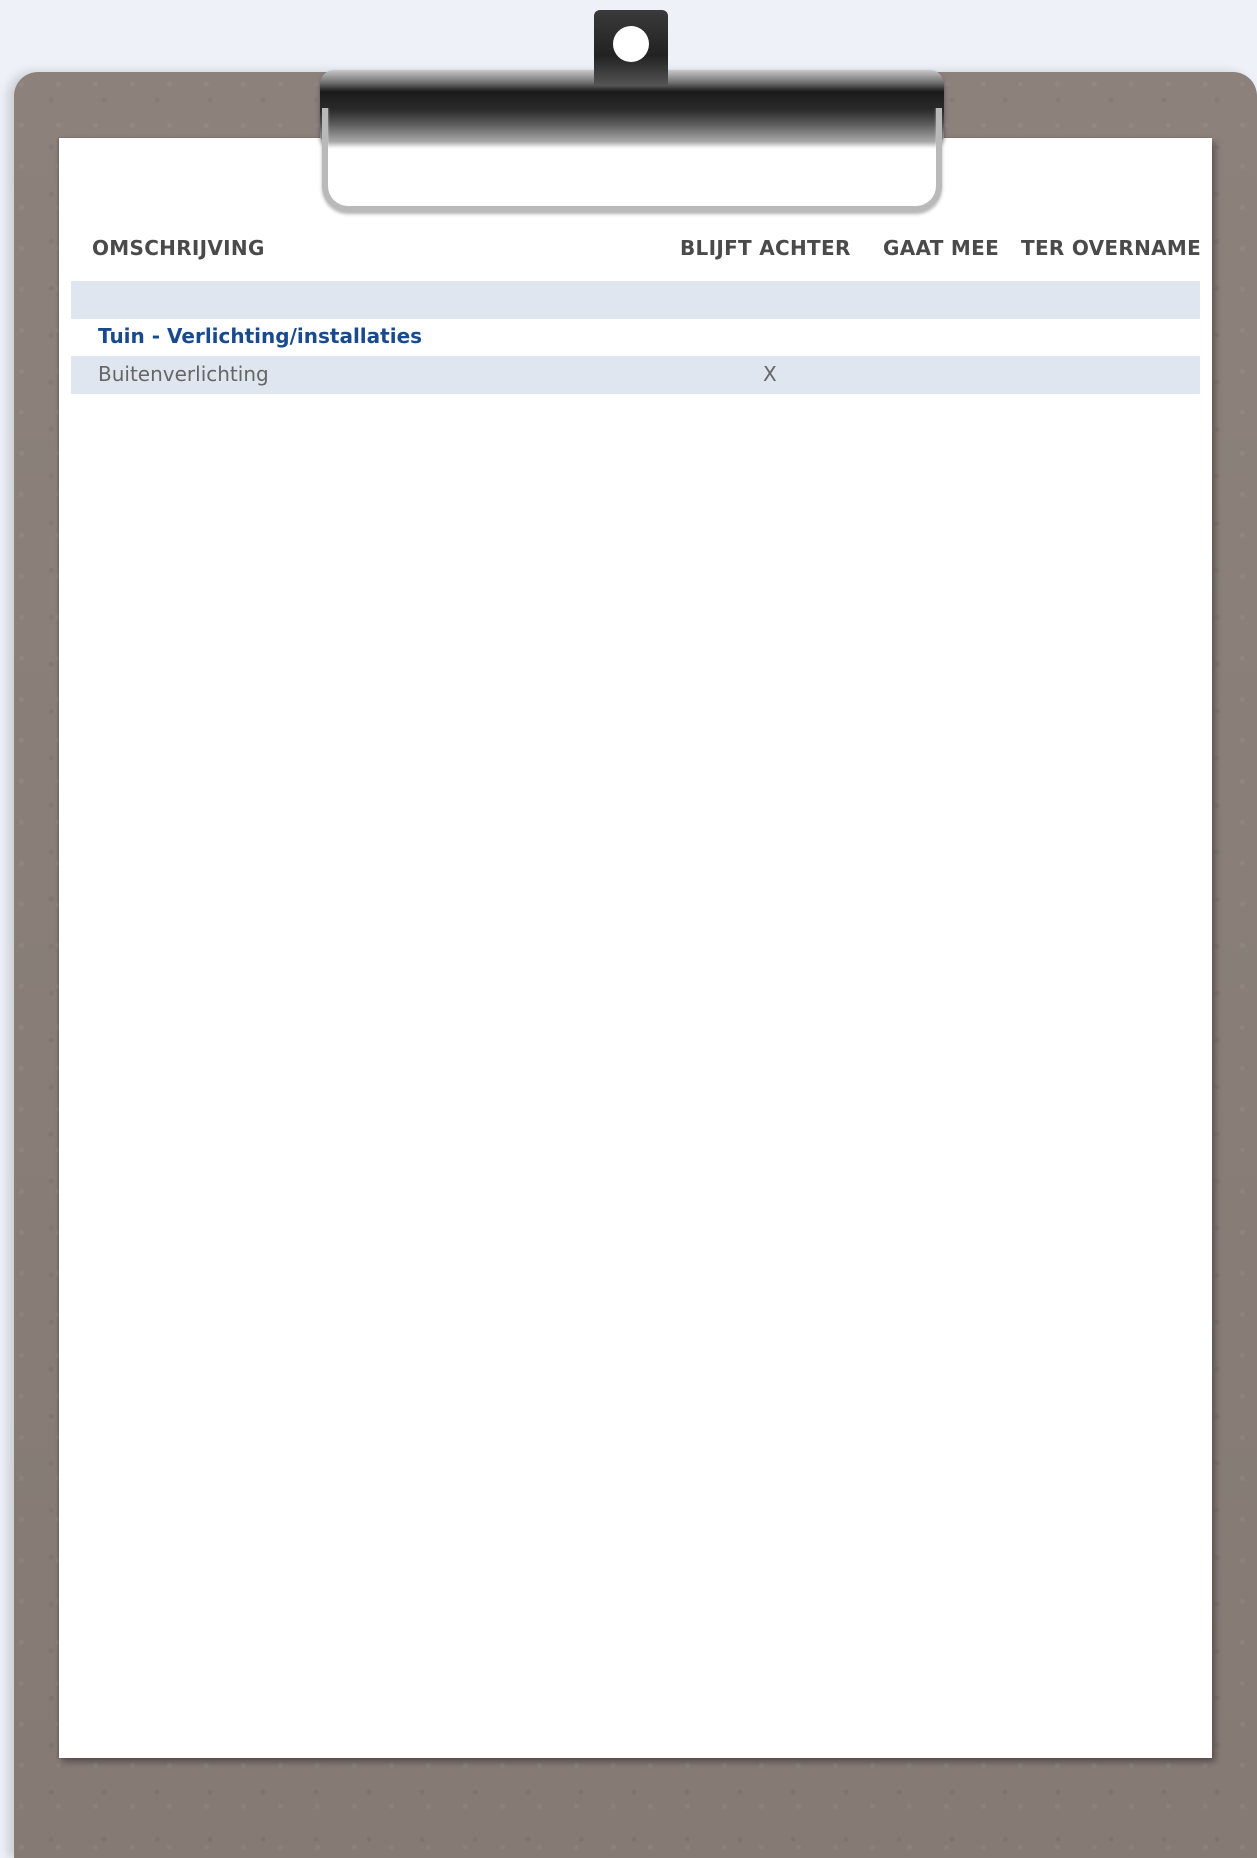  What do you see at coordinates (941, 248) in the screenshot?
I see `column-header-gaat-mee: GAAT MEE` at bounding box center [941, 248].